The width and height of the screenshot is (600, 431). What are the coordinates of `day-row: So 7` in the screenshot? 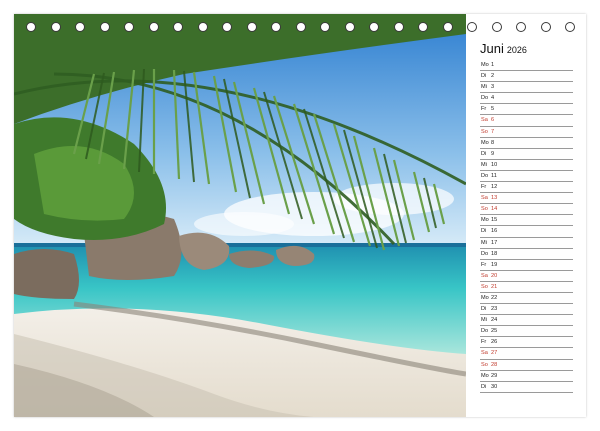 It's located at (526, 132).